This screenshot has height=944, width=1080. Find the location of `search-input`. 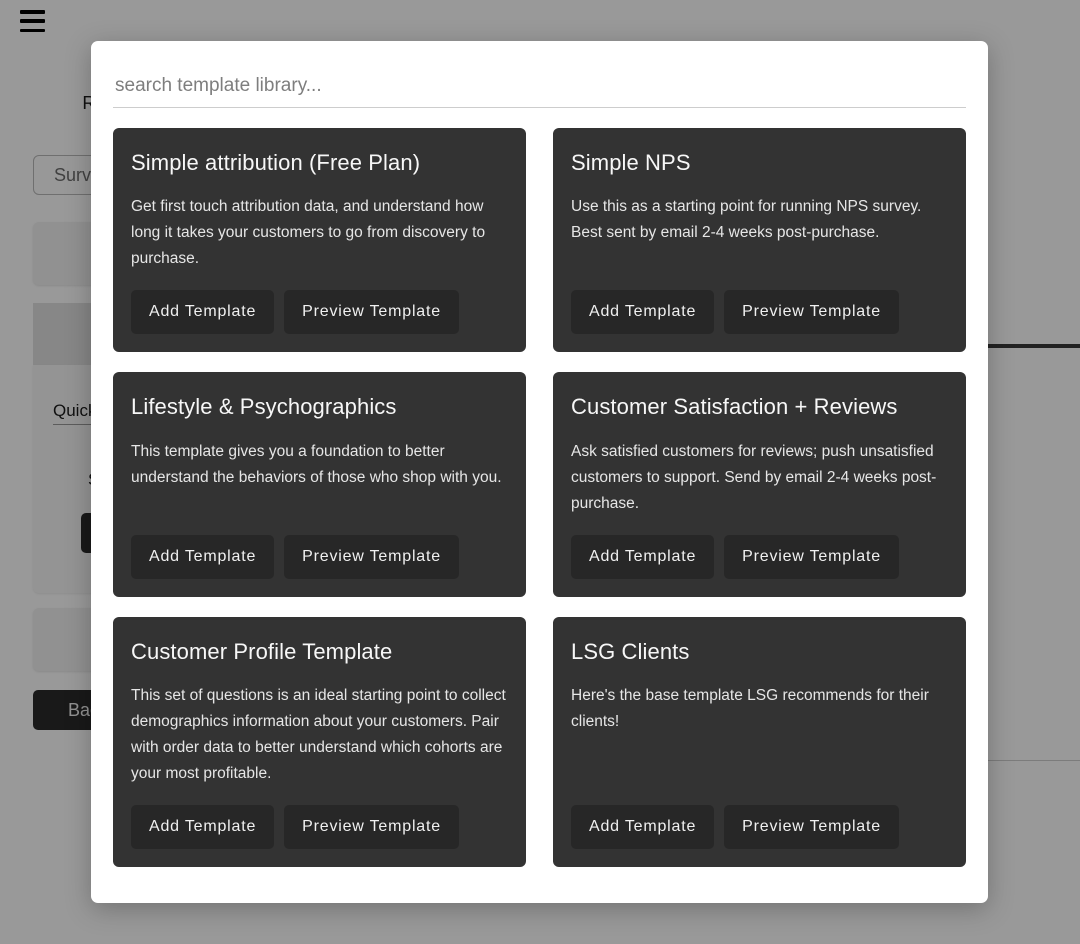

search-input is located at coordinates (539, 91).